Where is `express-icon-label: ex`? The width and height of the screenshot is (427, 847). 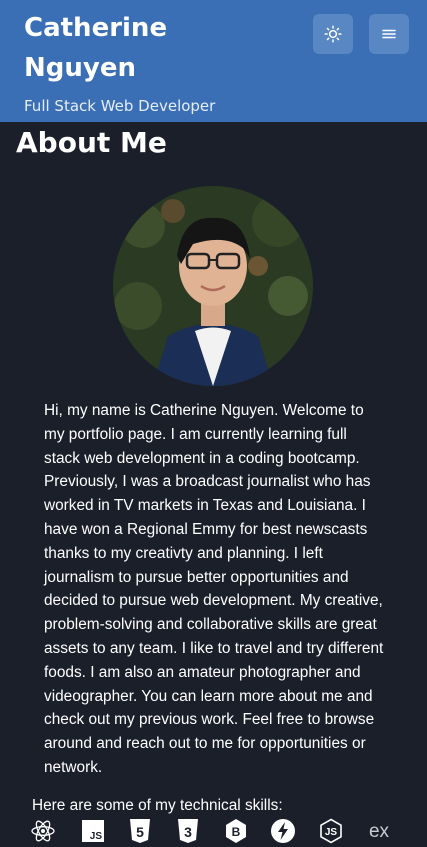 express-icon-label: ex is located at coordinates (379, 831).